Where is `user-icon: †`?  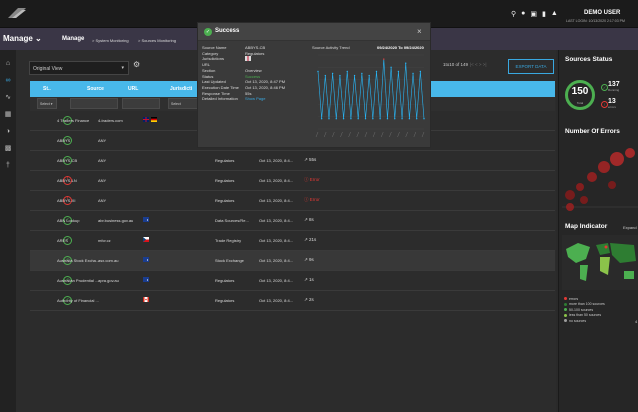
user-icon: † is located at coordinates (8, 166).